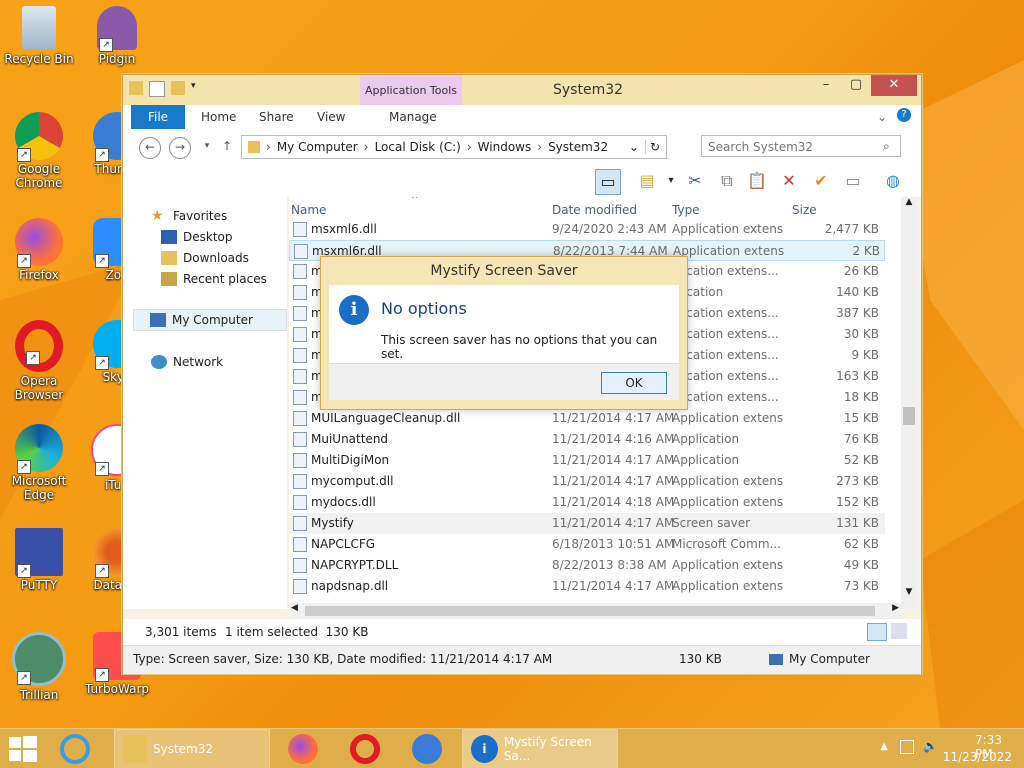 This screenshot has width=1024, height=768. Describe the element at coordinates (300, 565) in the screenshot. I see `file-icon` at that location.